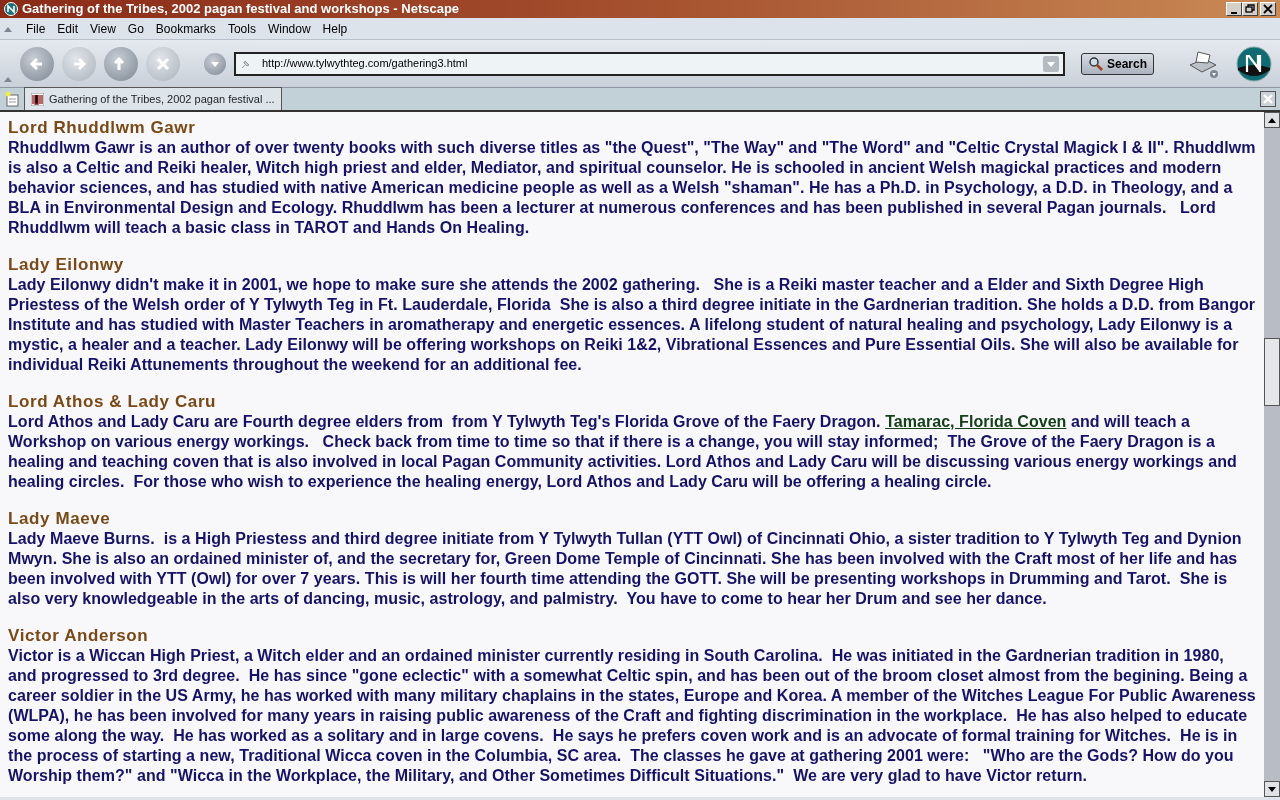 The image size is (1280, 800). What do you see at coordinates (1272, 372) in the screenshot?
I see `scroll-thumb` at bounding box center [1272, 372].